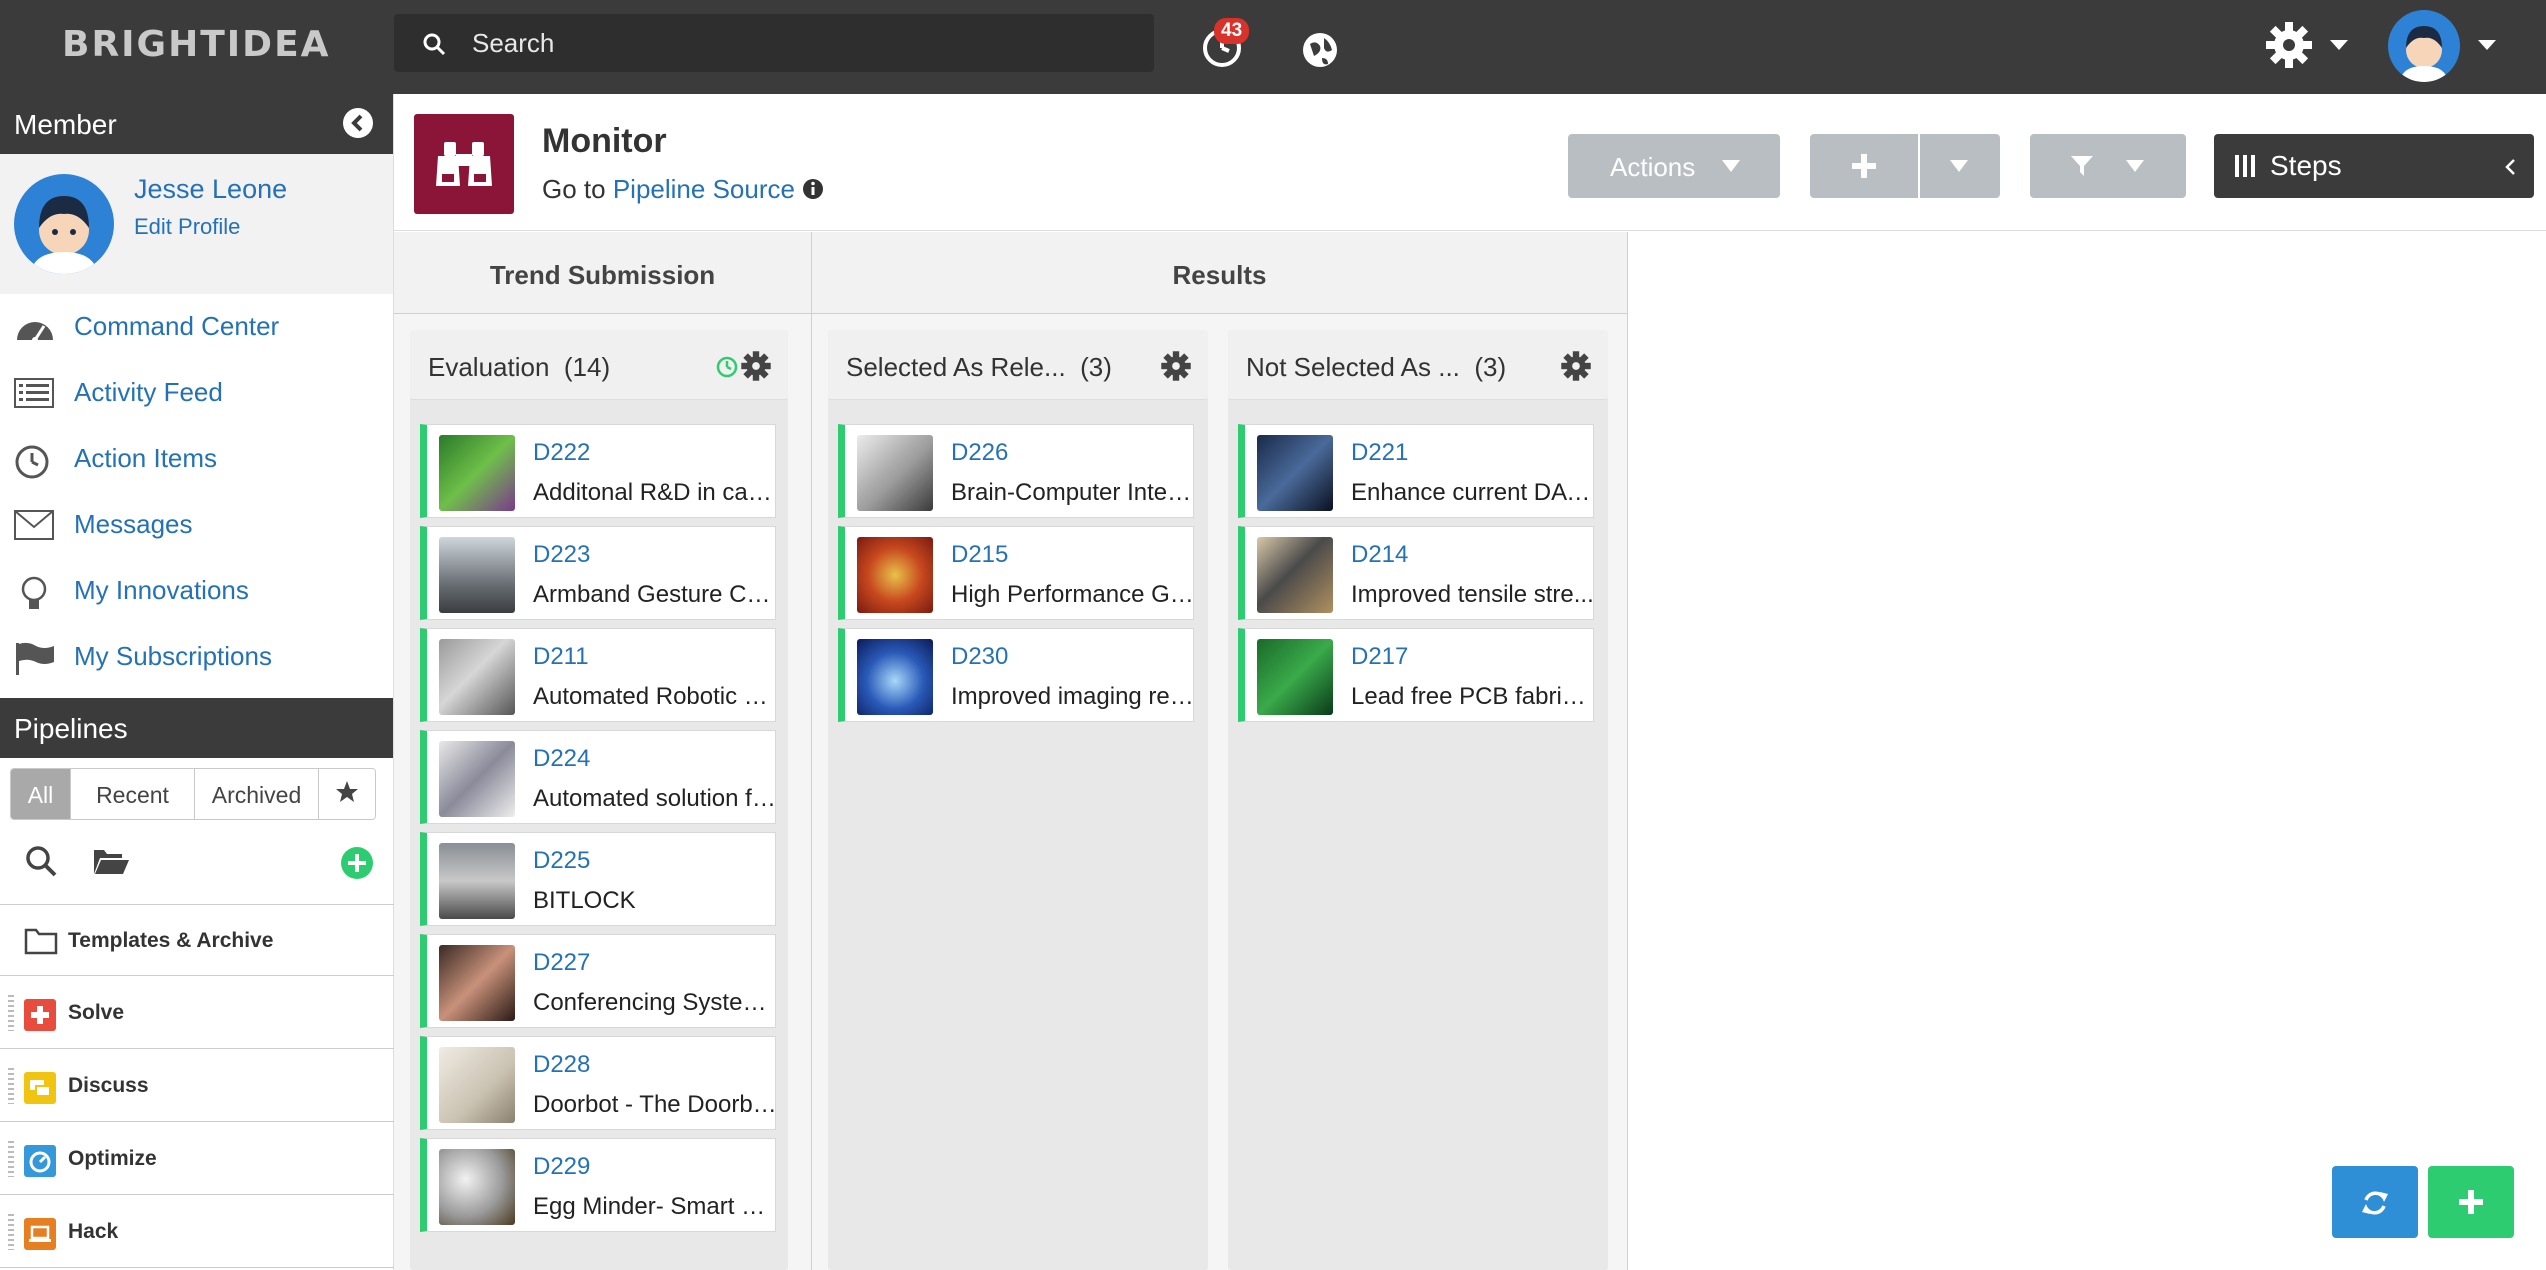 The width and height of the screenshot is (2546, 1270). Describe the element at coordinates (561, 657) in the screenshot. I see `idea-id-link: D211` at that location.